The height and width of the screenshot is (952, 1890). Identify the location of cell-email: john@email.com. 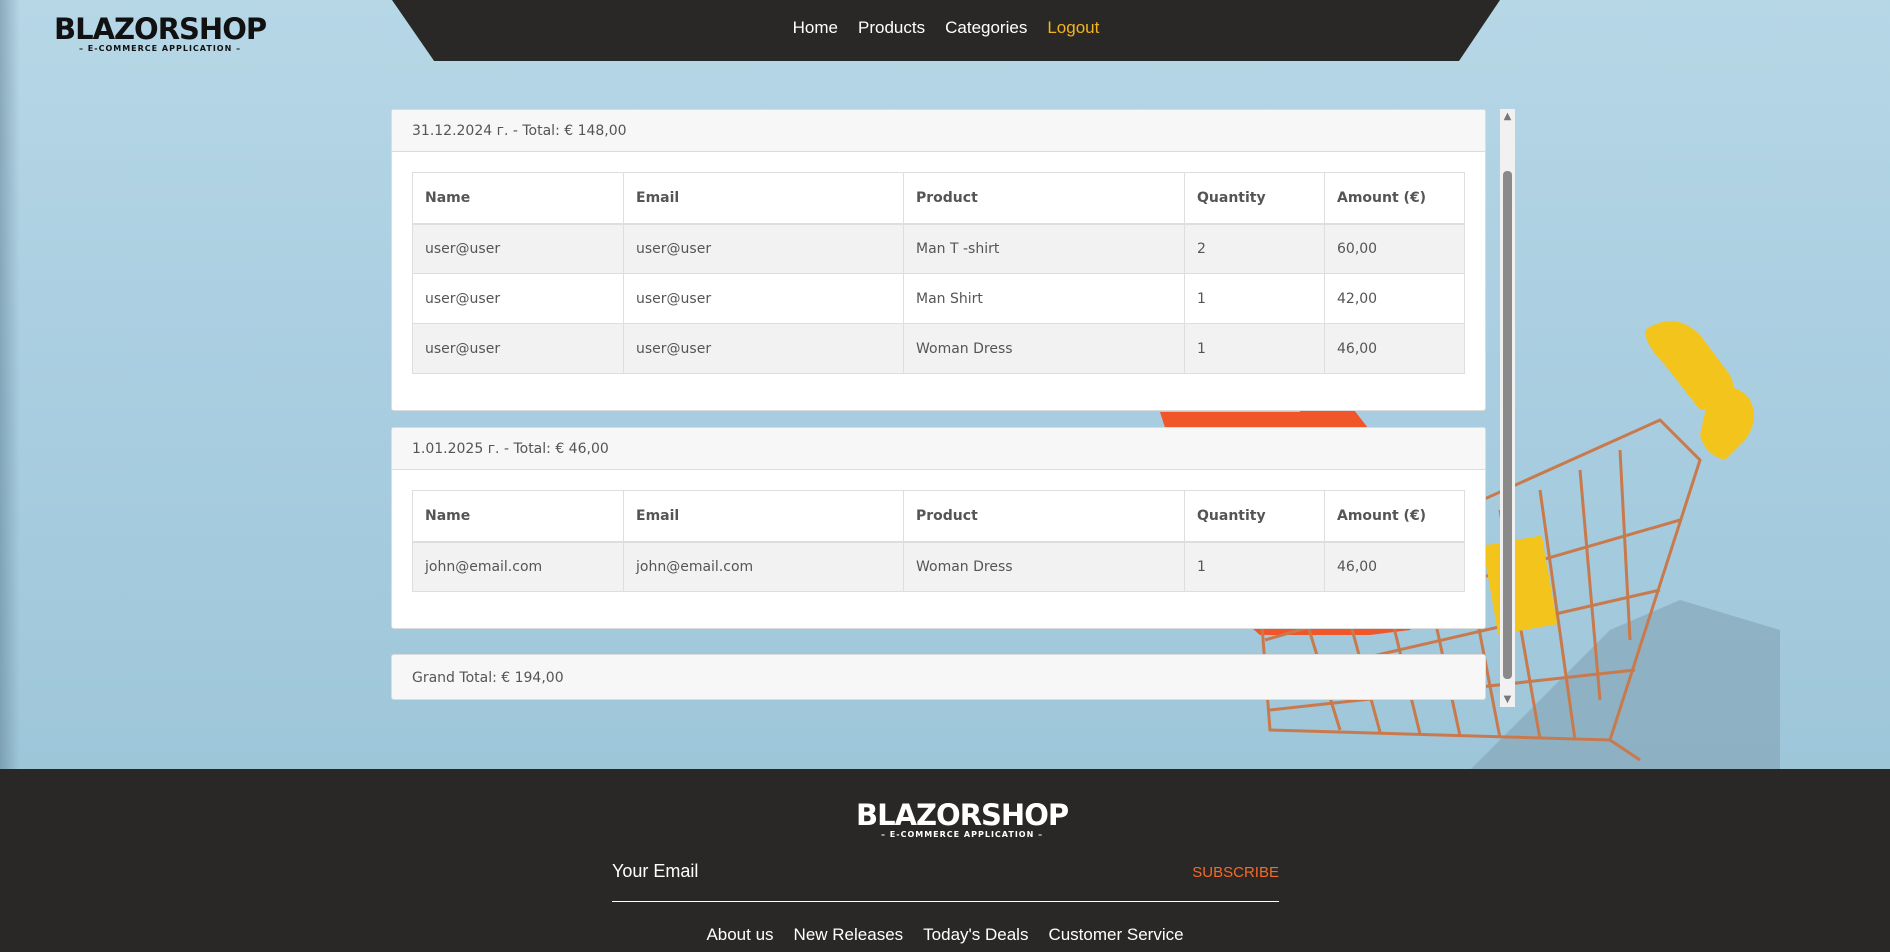
(763, 566).